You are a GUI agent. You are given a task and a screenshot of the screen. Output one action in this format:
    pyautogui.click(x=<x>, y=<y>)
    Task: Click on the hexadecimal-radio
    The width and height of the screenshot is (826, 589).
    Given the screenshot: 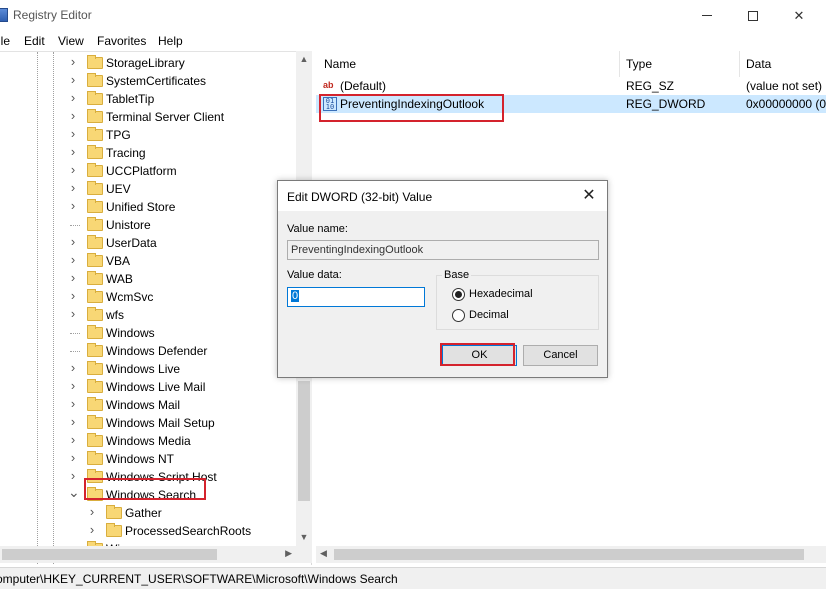 What is the action you would take?
    pyautogui.click(x=458, y=294)
    